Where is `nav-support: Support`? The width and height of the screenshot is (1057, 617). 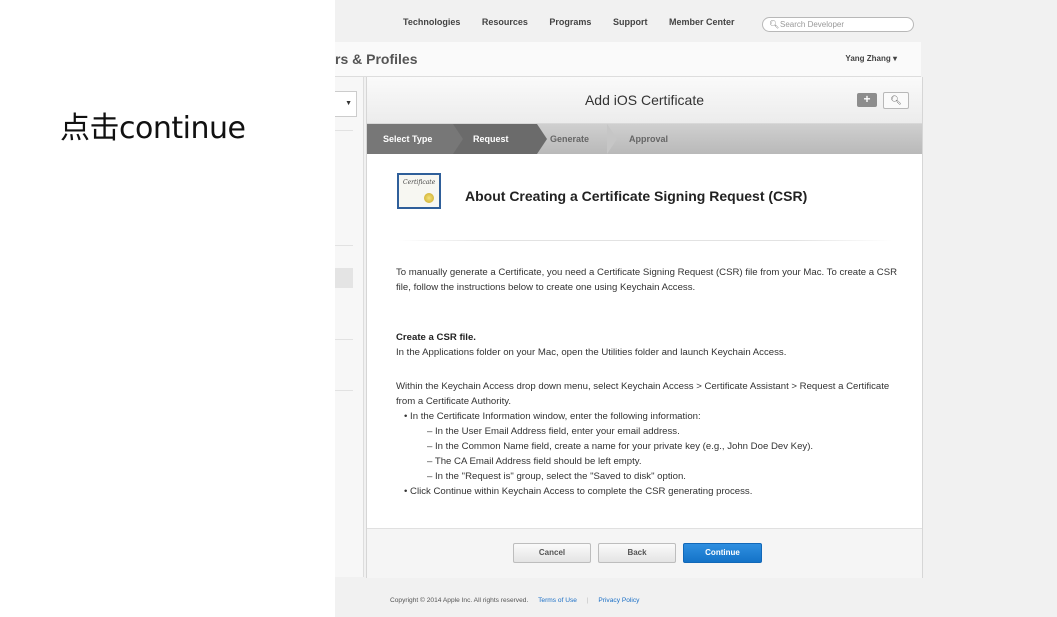
nav-support: Support is located at coordinates (630, 22).